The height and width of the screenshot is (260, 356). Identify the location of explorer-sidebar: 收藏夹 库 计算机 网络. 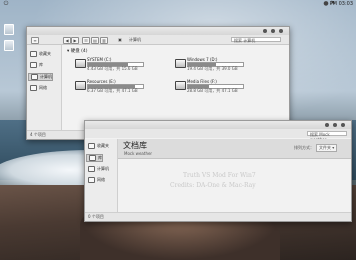
(44, 87).